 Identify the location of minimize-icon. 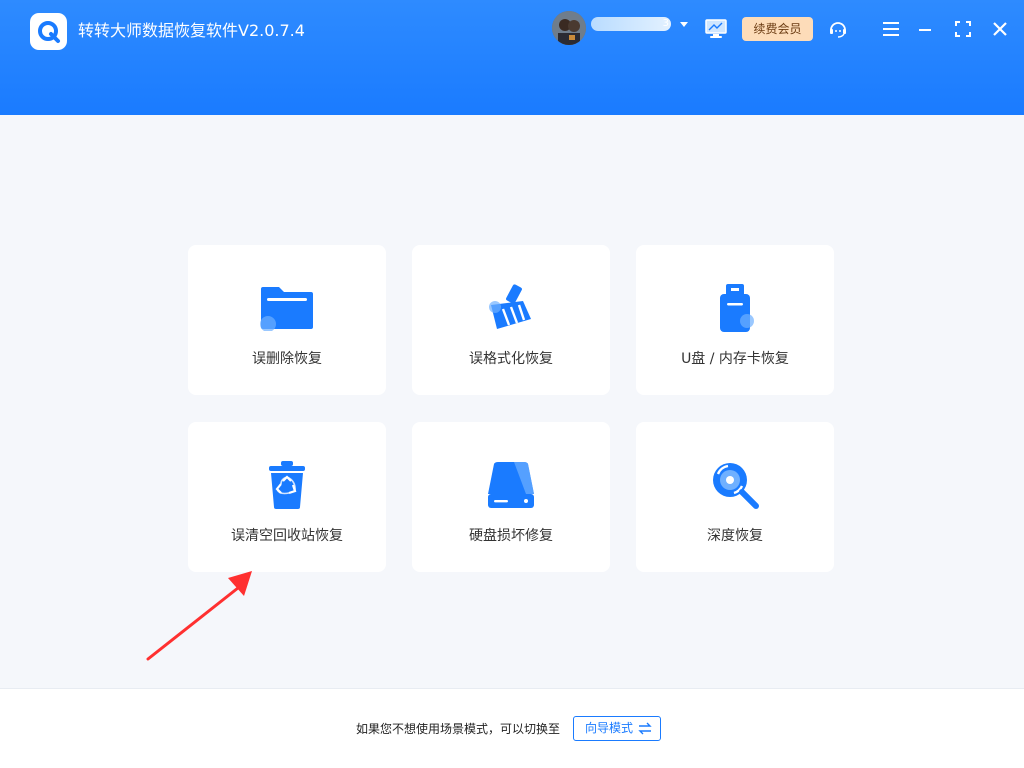
(925, 29).